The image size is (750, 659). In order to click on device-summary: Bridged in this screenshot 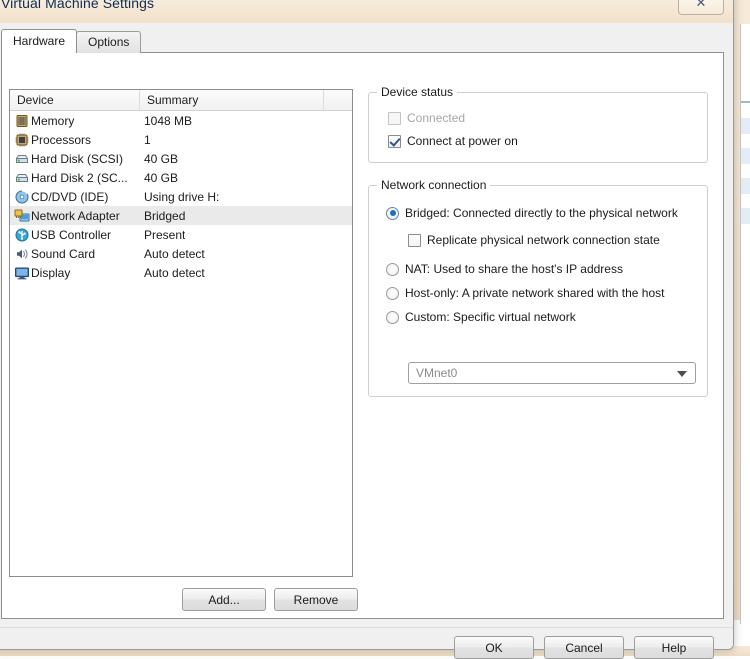, I will do `click(165, 215)`.